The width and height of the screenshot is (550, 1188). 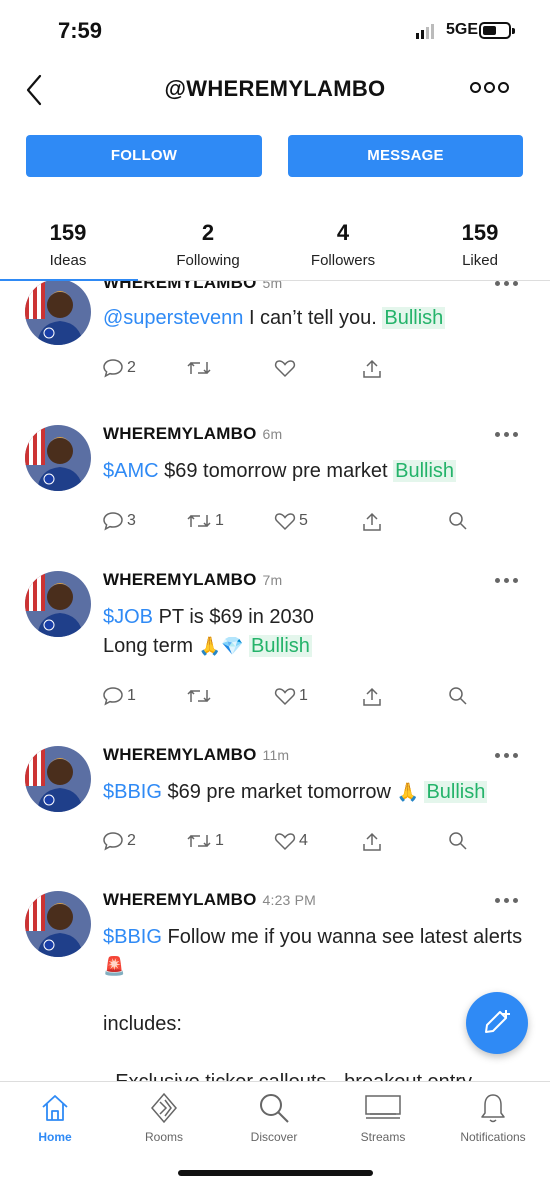 I want to click on rooms-icon, so click(x=164, y=1108).